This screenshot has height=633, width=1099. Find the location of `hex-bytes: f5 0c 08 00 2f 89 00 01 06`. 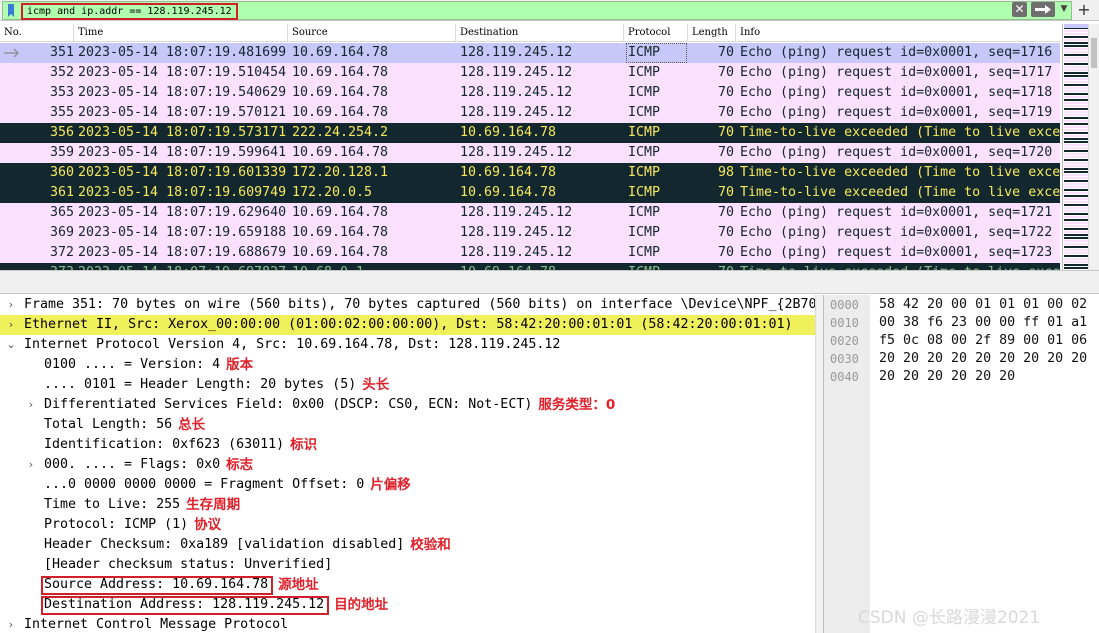

hex-bytes: f5 0c 08 00 2f 89 00 01 06 is located at coordinates (983, 341).